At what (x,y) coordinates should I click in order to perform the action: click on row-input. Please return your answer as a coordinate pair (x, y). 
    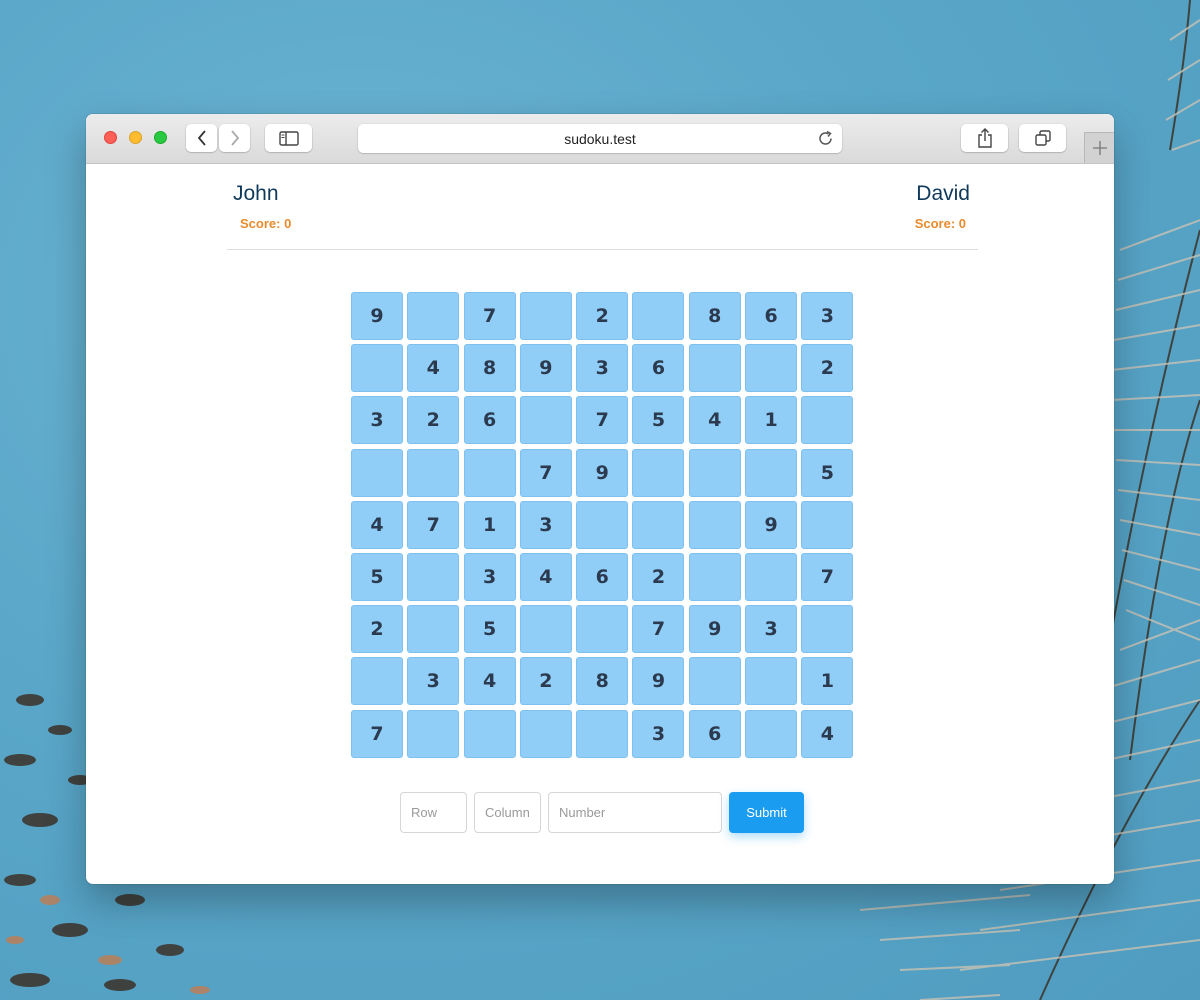
    Looking at the image, I should click on (433, 812).